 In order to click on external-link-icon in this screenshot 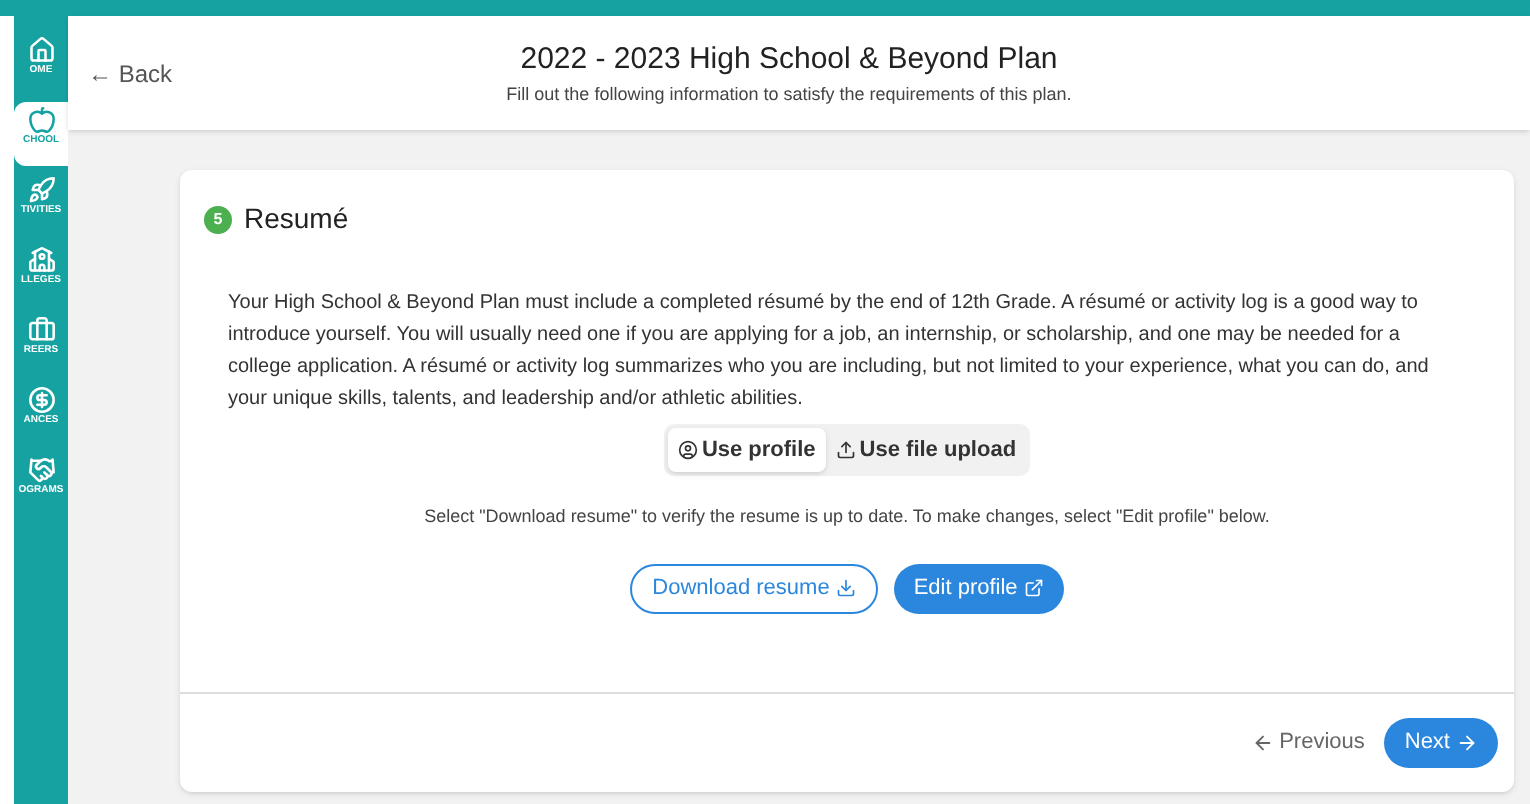, I will do `click(1033, 588)`.